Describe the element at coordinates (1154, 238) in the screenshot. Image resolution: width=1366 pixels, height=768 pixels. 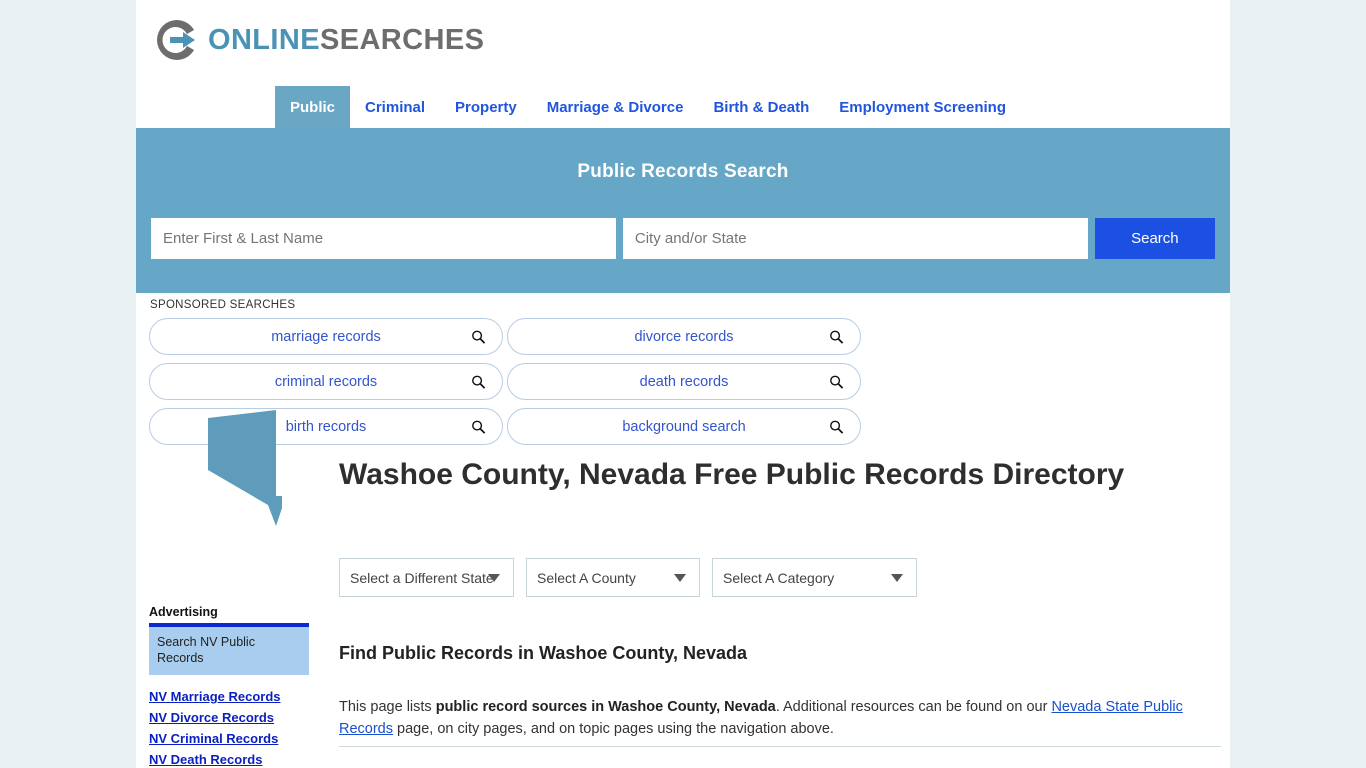
I see `search-button: Search` at that location.